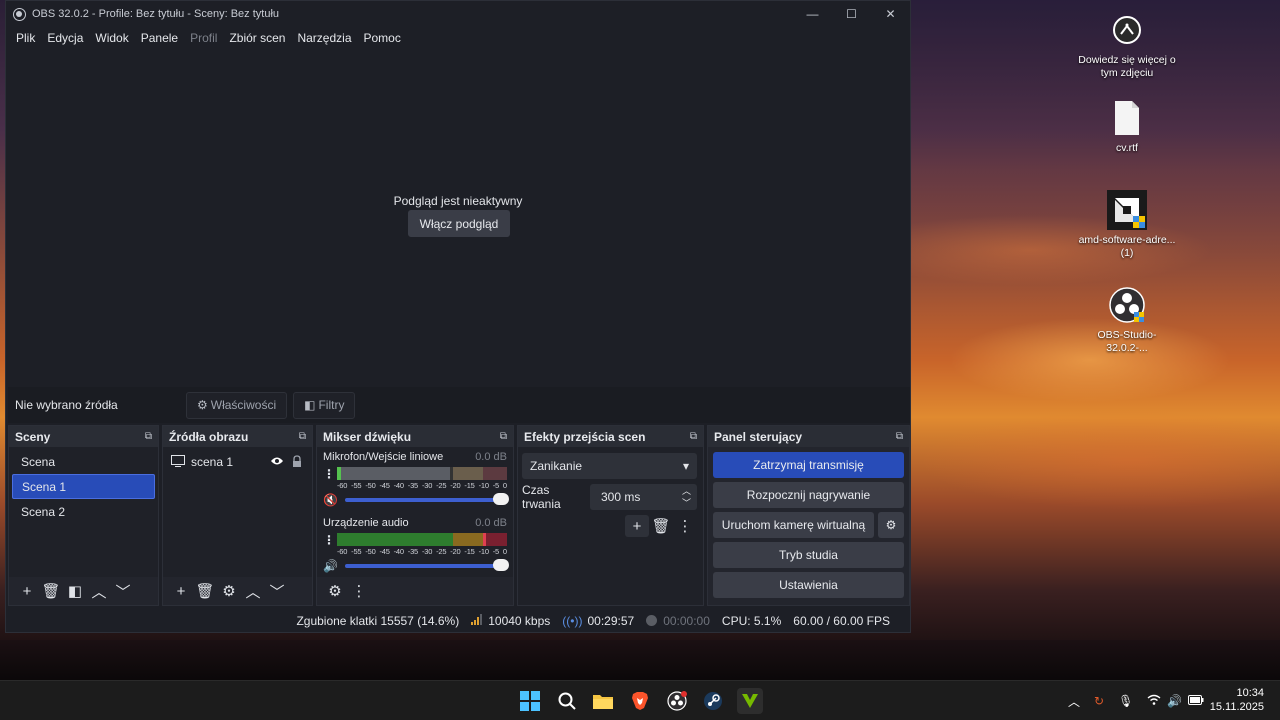 The width and height of the screenshot is (1280, 720). I want to click on record-timer: 00:00:00, so click(678, 621).